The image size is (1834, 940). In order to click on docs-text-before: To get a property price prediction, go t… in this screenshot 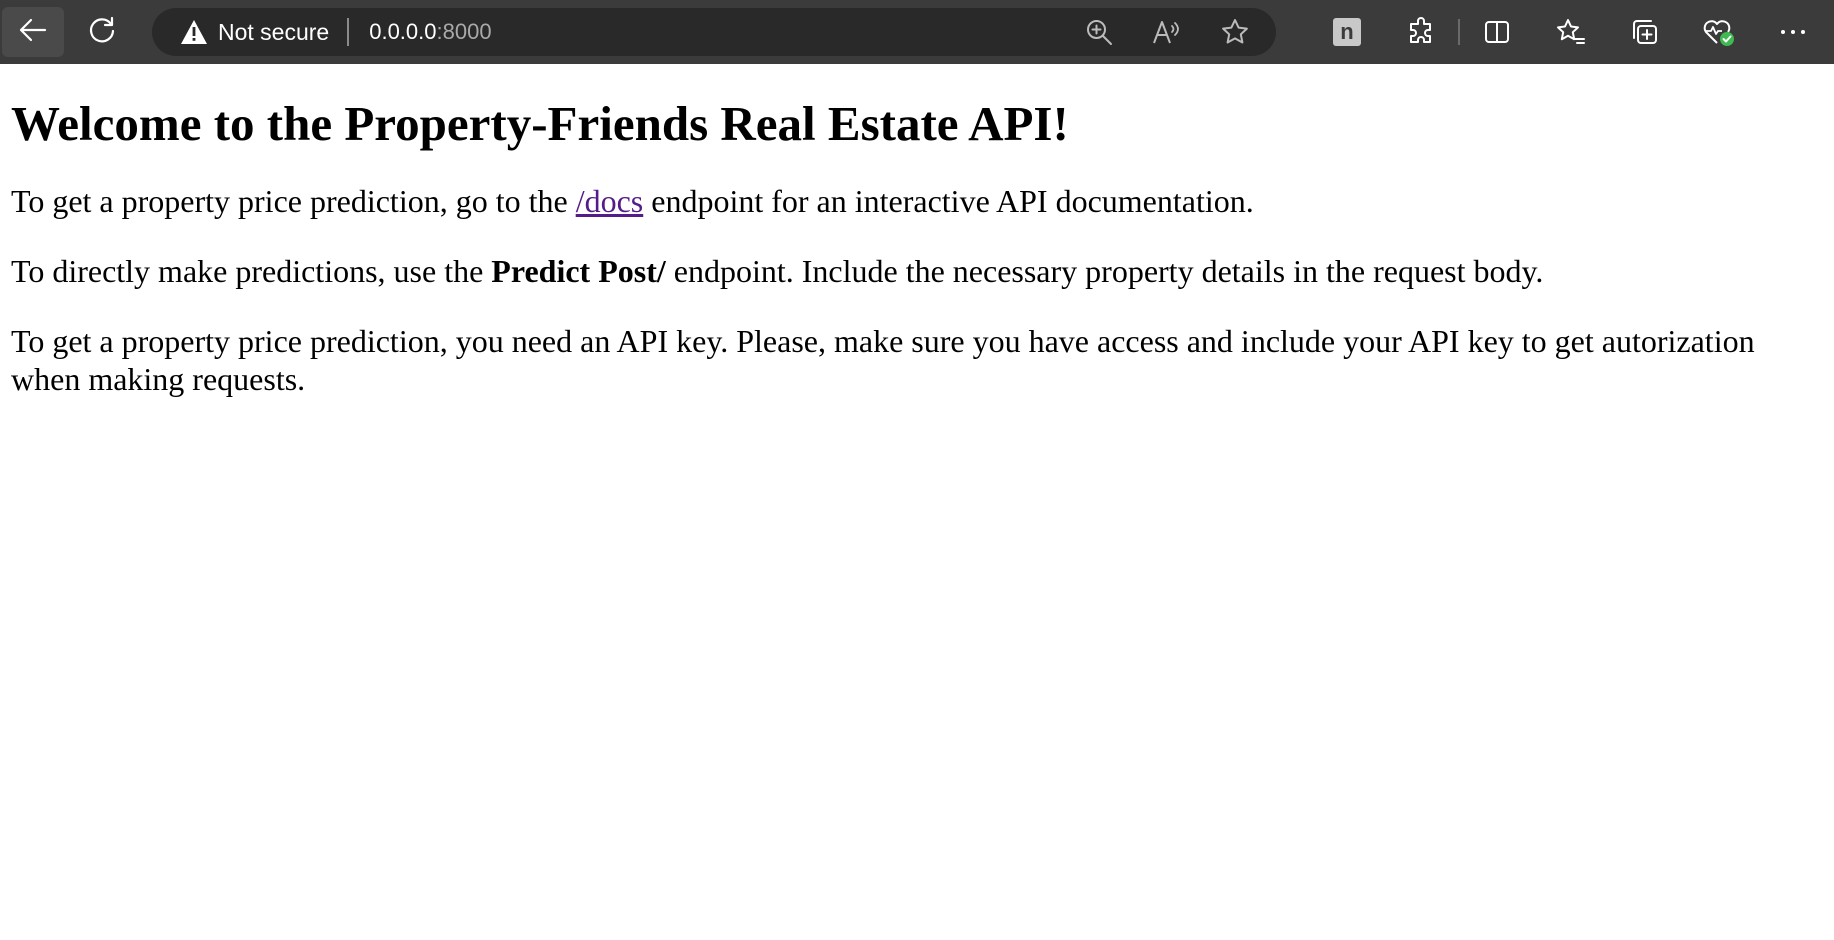, I will do `click(293, 201)`.